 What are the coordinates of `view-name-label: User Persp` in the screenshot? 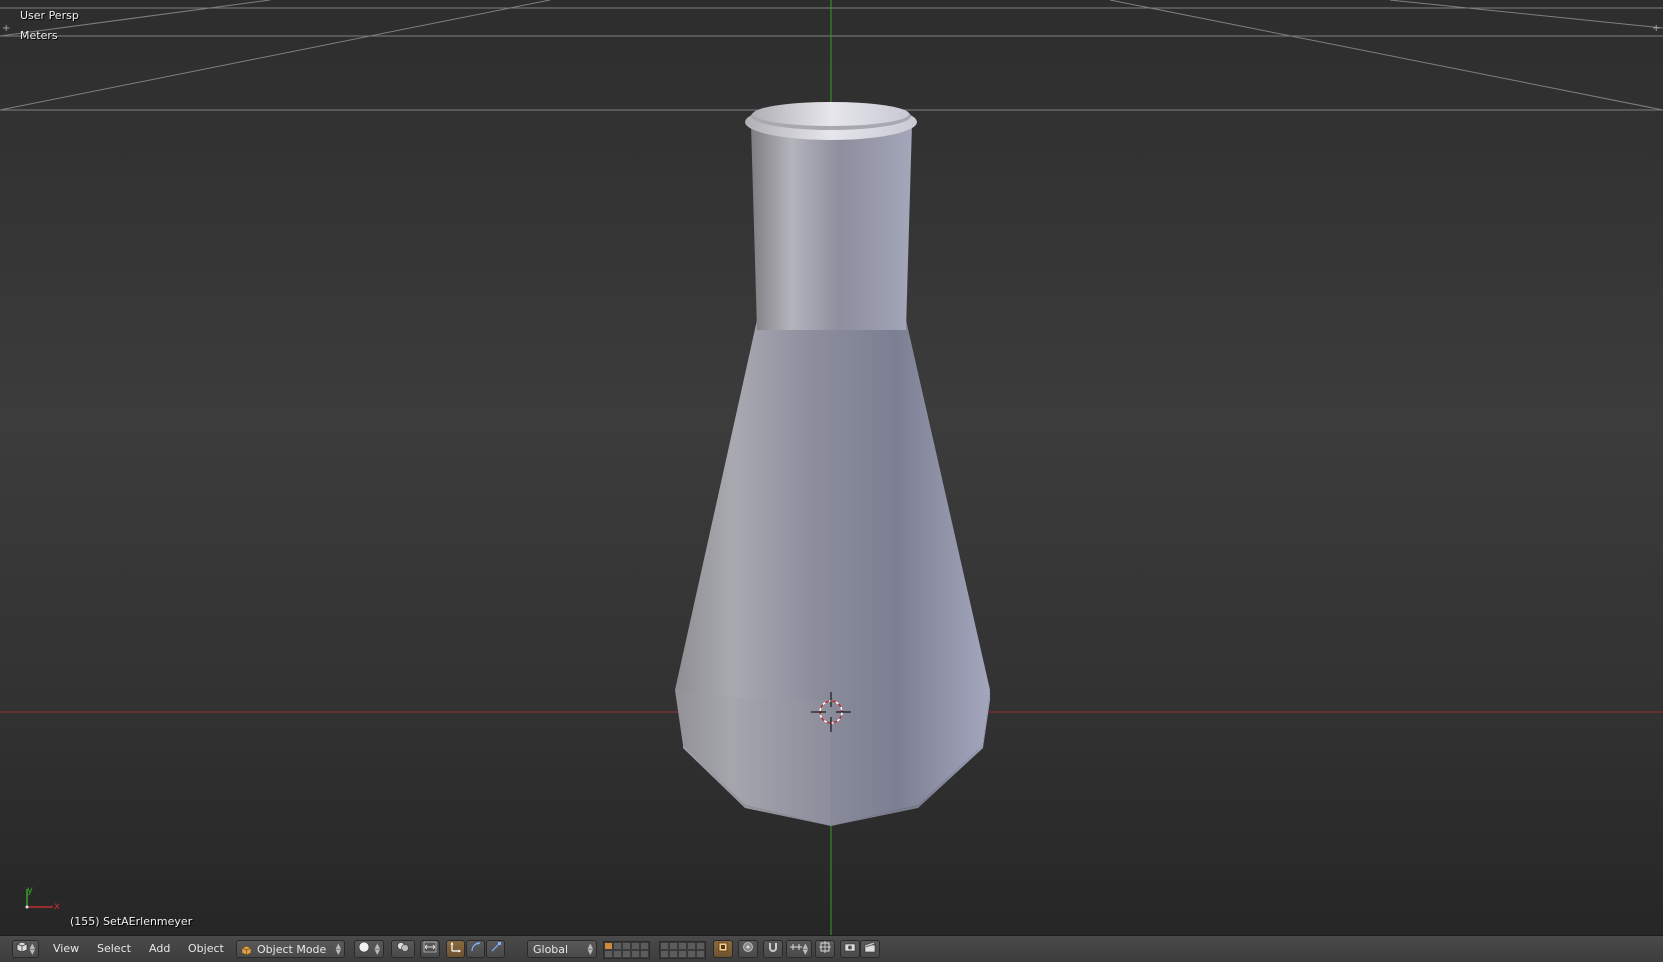 It's located at (49, 15).